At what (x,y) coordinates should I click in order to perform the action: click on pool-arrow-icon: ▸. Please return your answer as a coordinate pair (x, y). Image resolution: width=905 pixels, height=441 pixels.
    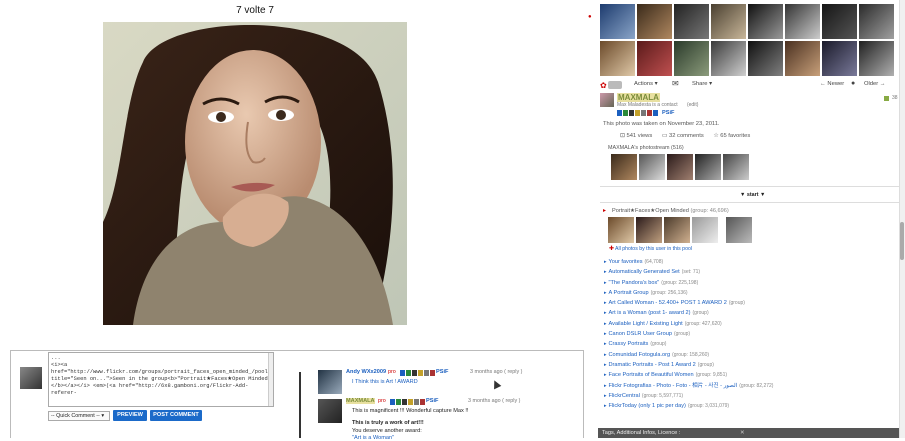
    Looking at the image, I should click on (605, 313).